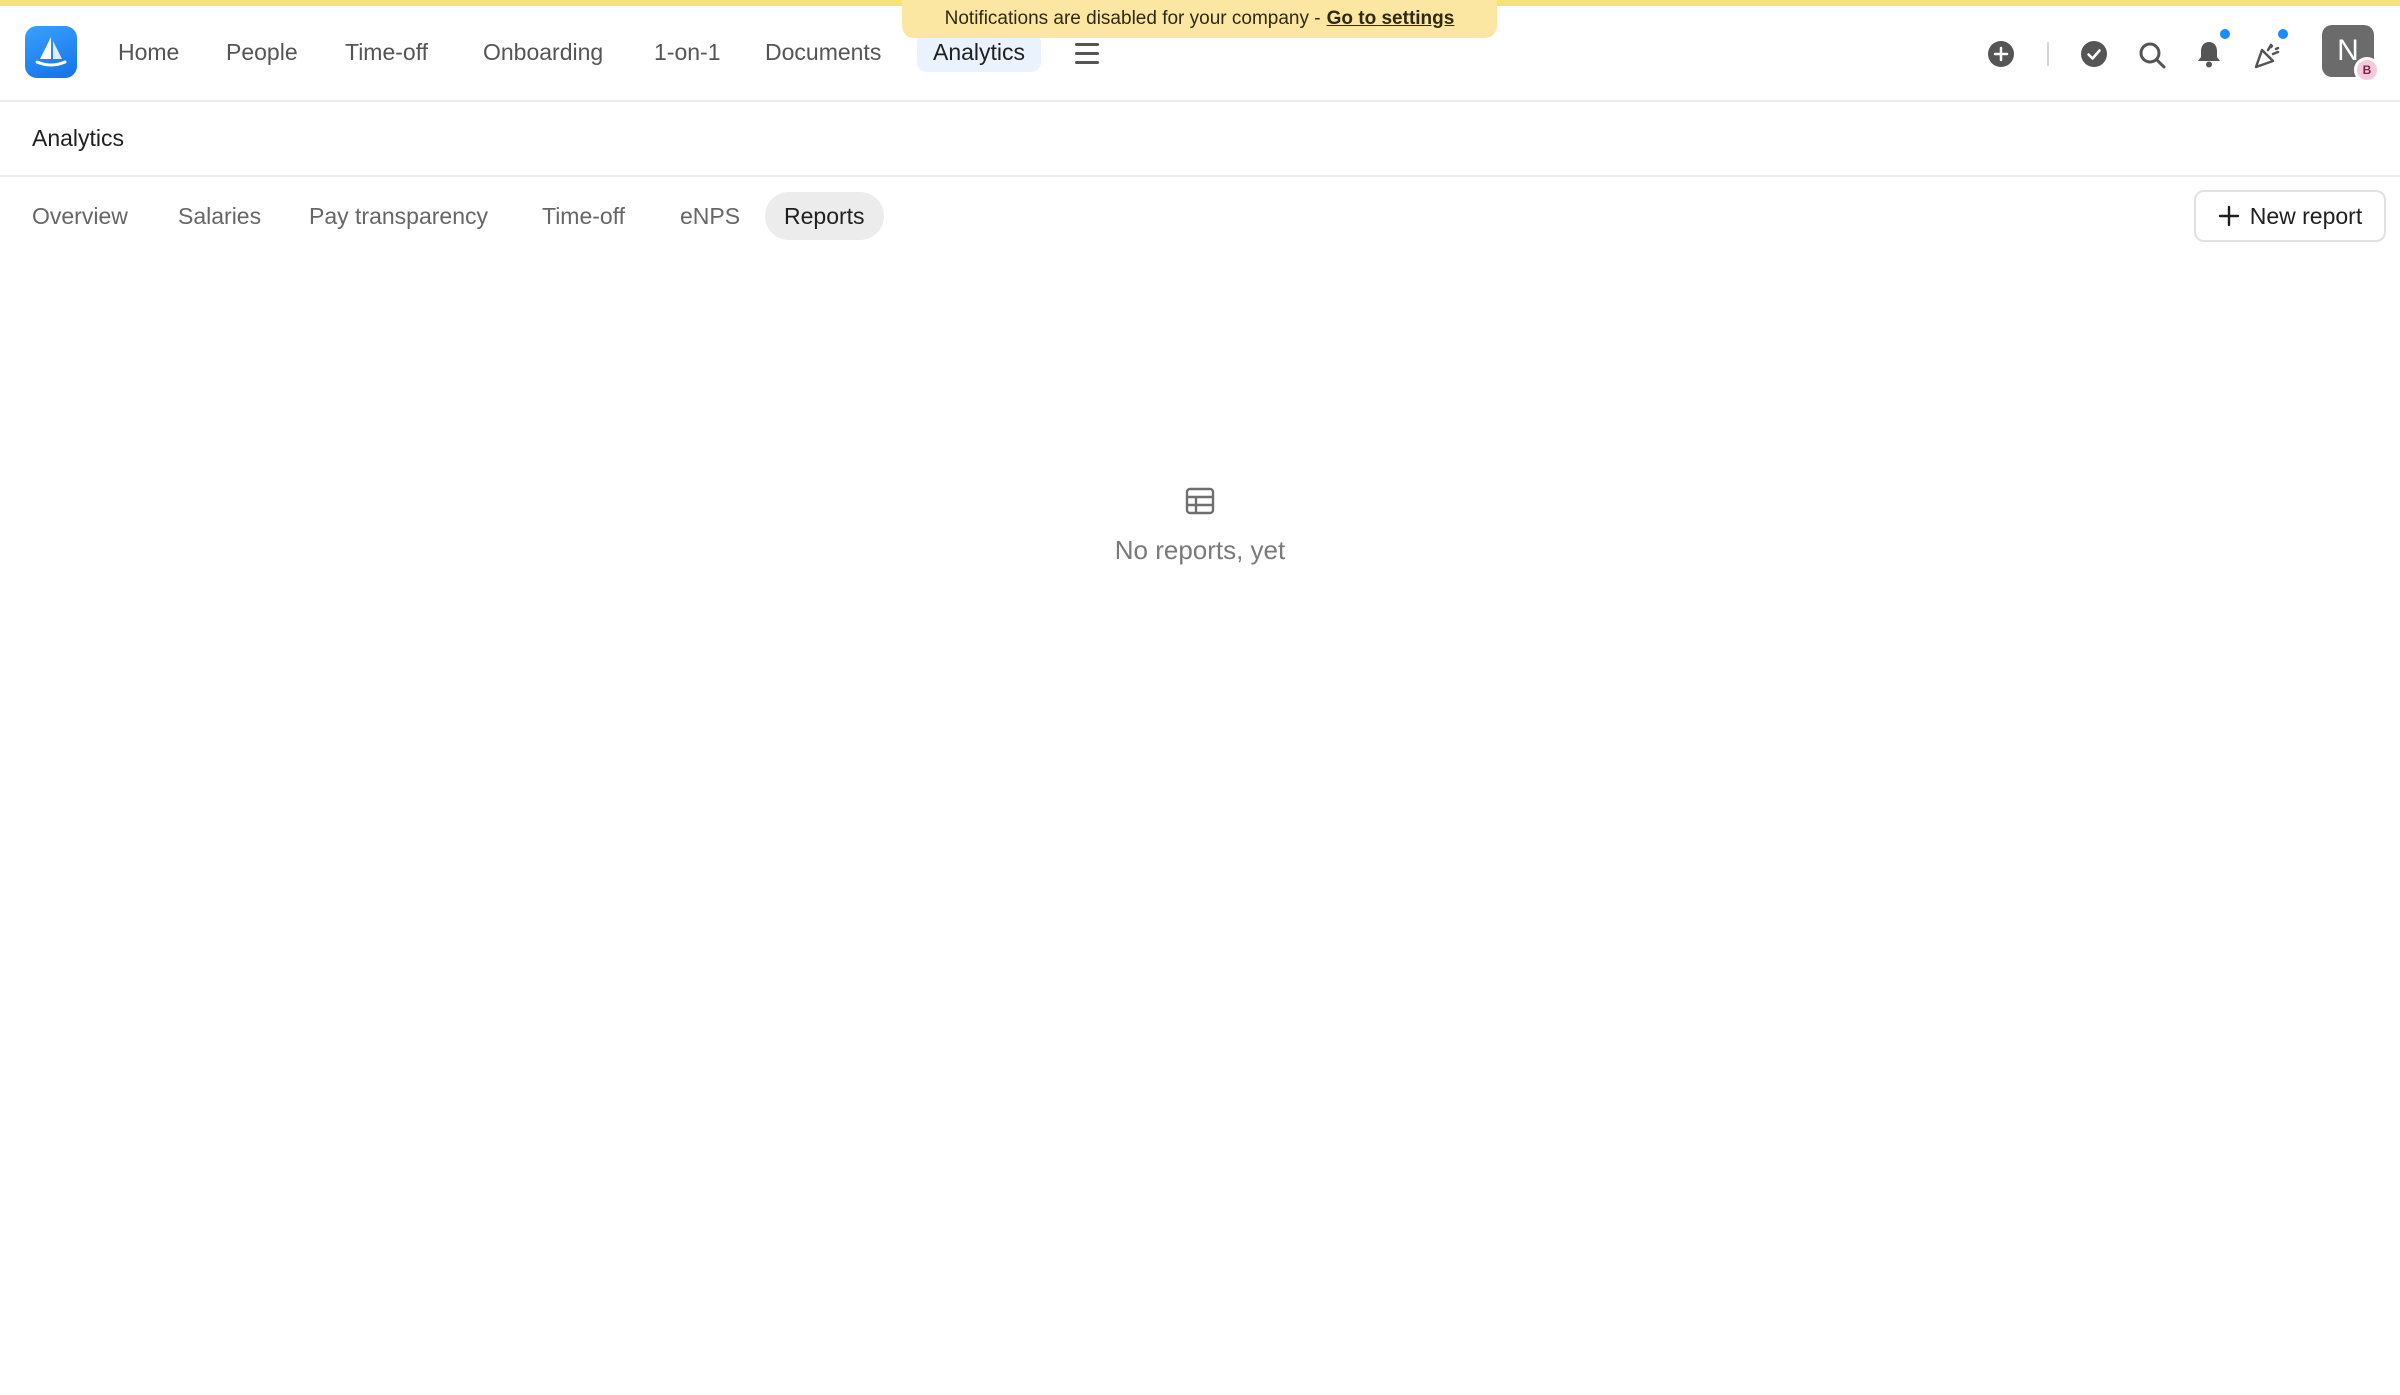  I want to click on nav-time-off: Time-off, so click(386, 52).